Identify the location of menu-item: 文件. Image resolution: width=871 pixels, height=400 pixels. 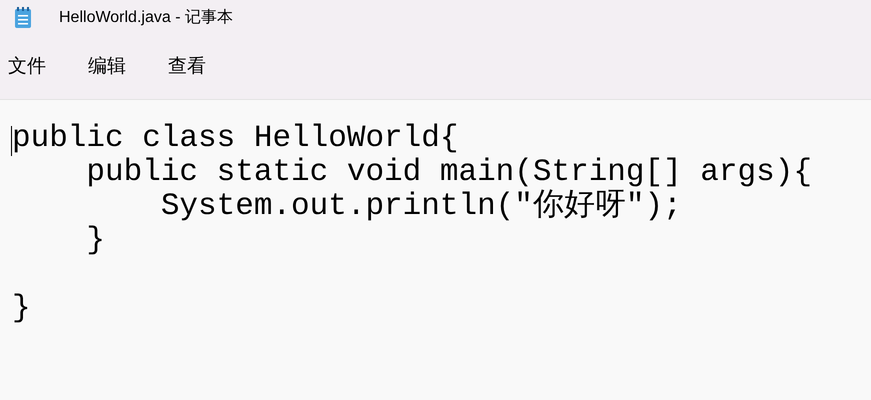
(27, 67).